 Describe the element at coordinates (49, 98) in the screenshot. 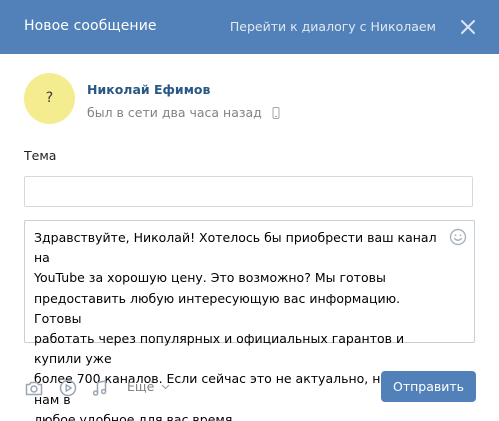

I see `avatar: ?` at that location.